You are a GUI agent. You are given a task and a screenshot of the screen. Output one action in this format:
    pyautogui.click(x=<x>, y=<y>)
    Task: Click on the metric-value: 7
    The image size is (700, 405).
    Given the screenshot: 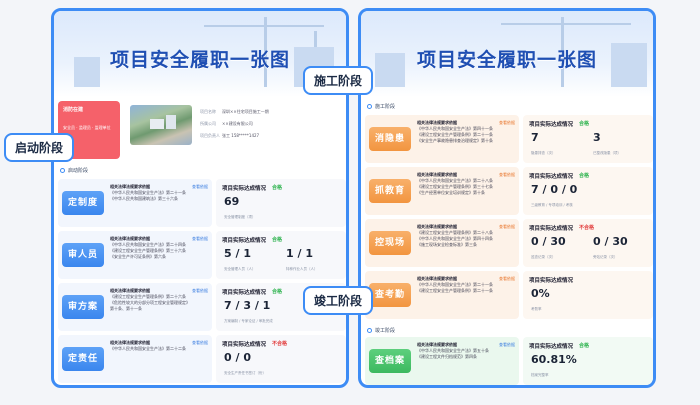 What is the action you would take?
    pyautogui.click(x=535, y=137)
    